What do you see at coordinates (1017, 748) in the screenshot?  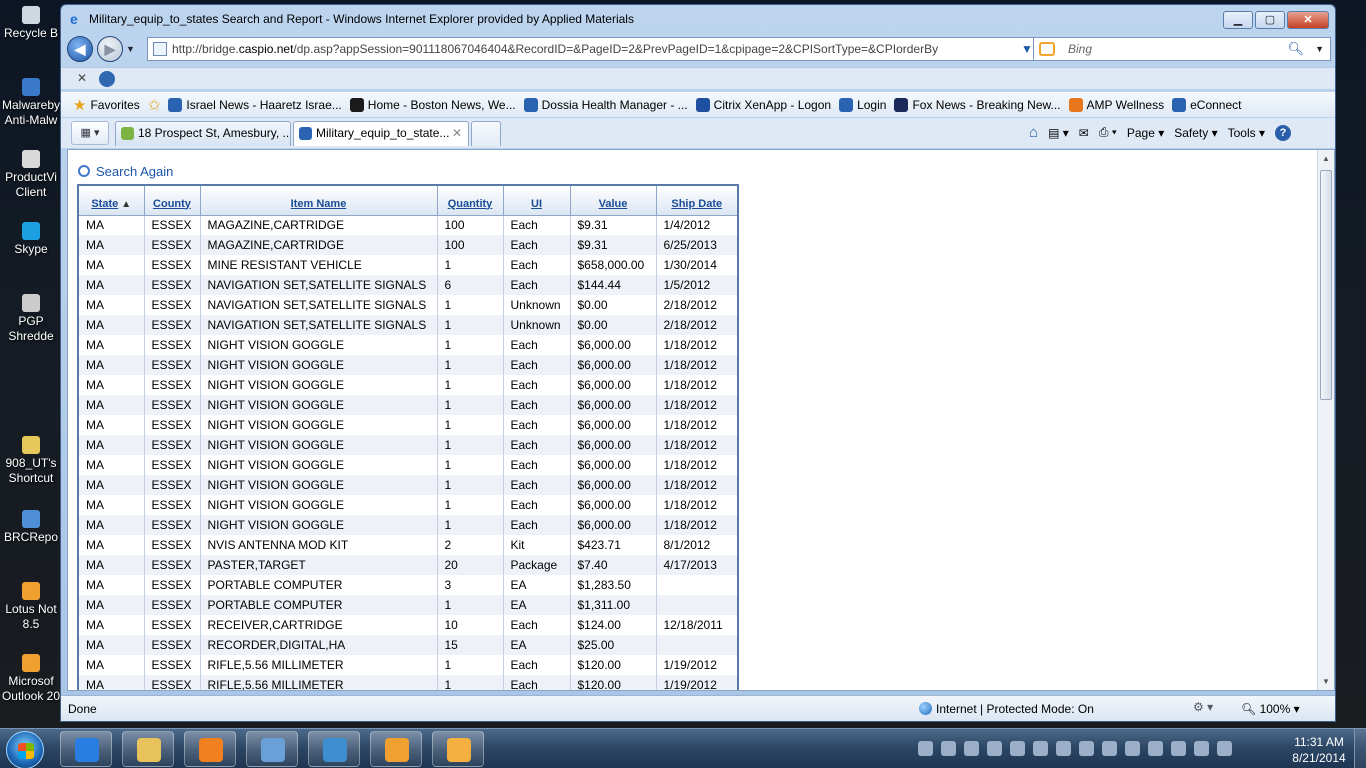 I see `lock-icon` at bounding box center [1017, 748].